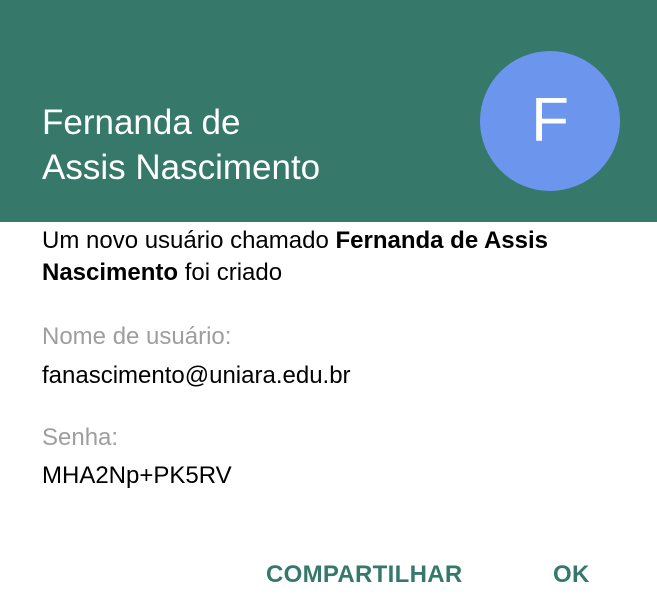 The height and width of the screenshot is (615, 657). I want to click on ok-button: OK, so click(573, 575).